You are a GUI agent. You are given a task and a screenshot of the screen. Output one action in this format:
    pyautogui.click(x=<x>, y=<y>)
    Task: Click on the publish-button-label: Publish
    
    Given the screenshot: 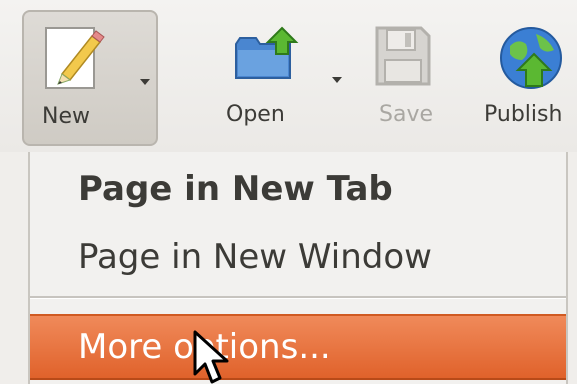 What is the action you would take?
    pyautogui.click(x=523, y=114)
    